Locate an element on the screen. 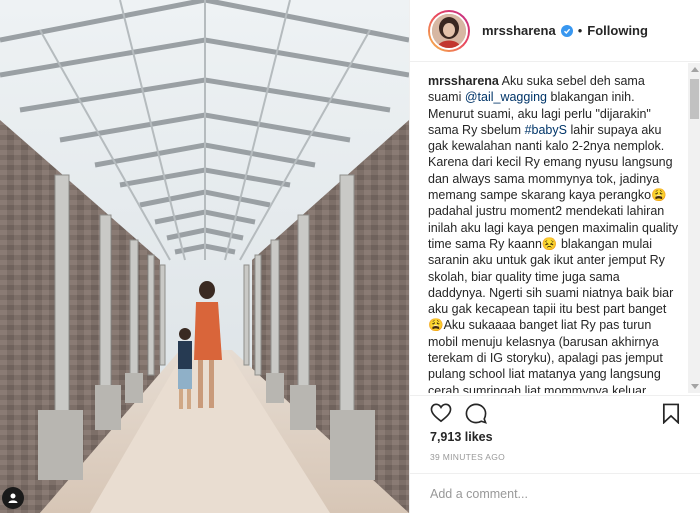  following-button: Following is located at coordinates (617, 30).